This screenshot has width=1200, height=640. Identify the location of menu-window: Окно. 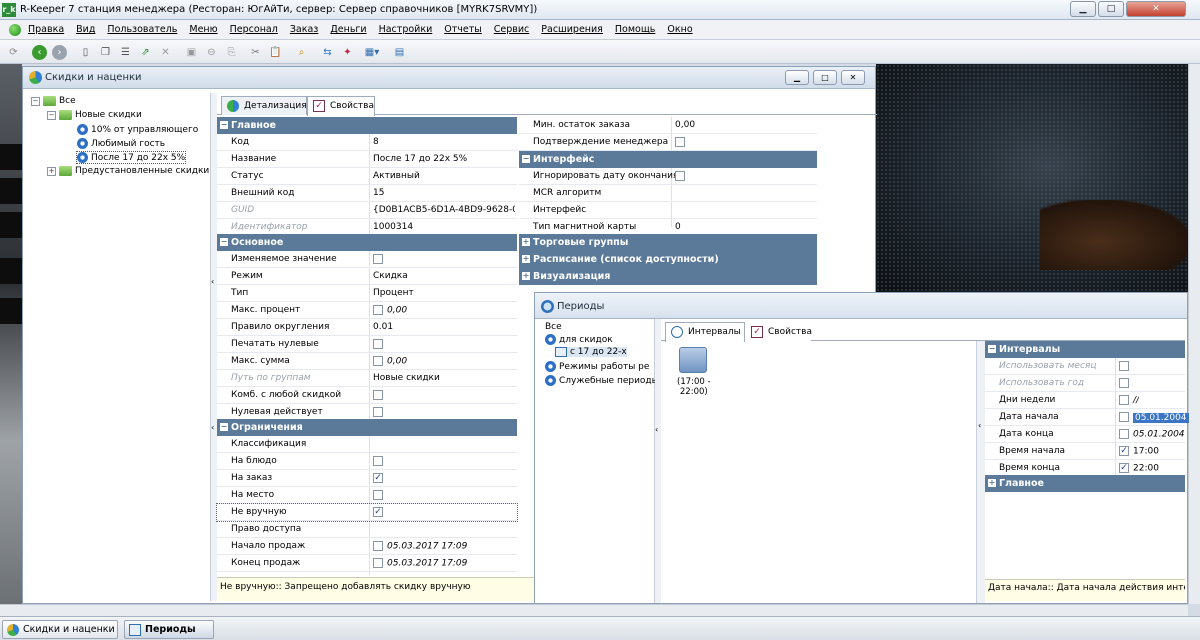
(679, 29).